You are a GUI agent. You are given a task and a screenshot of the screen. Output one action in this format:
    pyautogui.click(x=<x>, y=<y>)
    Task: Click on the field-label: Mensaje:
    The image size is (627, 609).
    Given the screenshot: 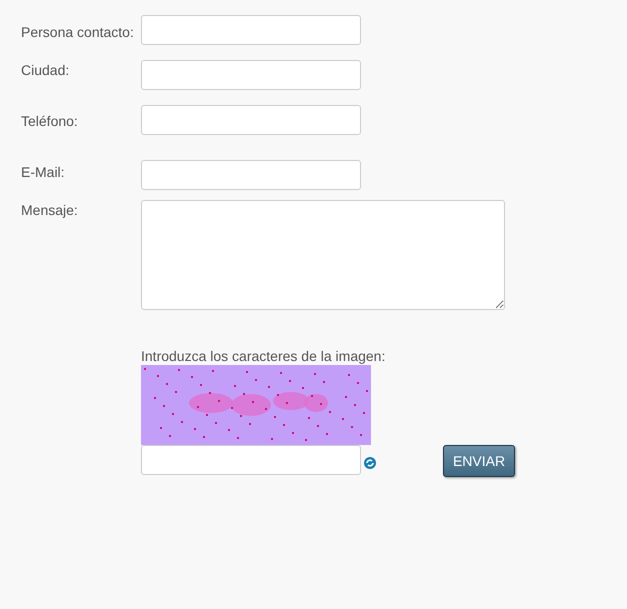 What is the action you would take?
    pyautogui.click(x=50, y=210)
    